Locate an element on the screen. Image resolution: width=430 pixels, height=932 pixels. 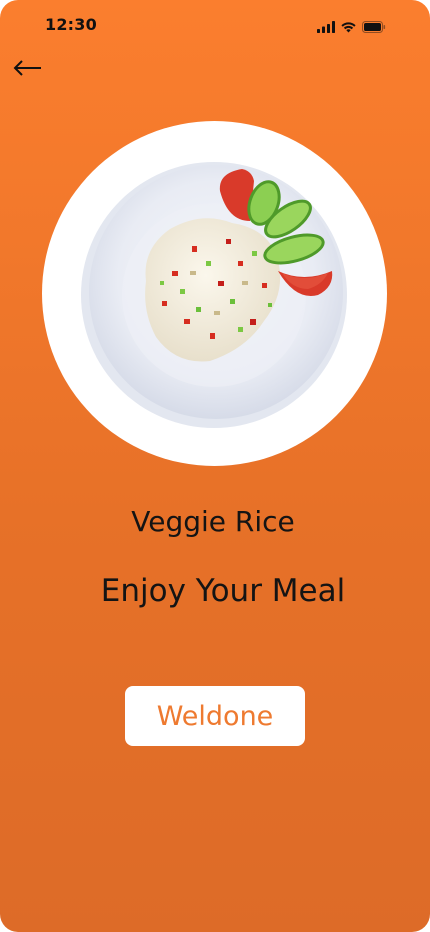
status-time: 12:30 is located at coordinates (71, 24).